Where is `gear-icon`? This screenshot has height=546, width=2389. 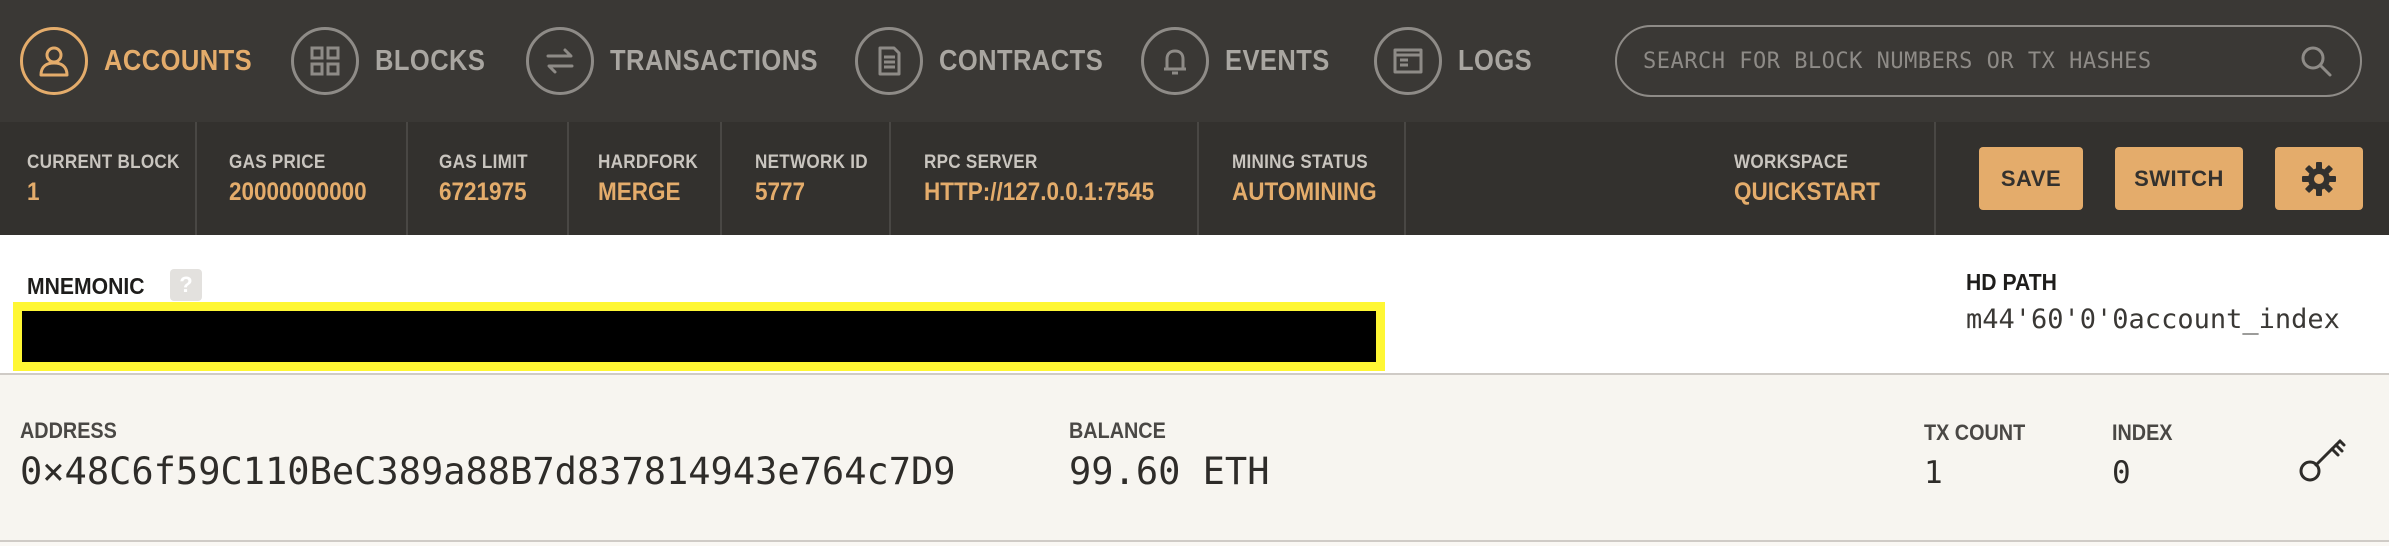
gear-icon is located at coordinates (2319, 178).